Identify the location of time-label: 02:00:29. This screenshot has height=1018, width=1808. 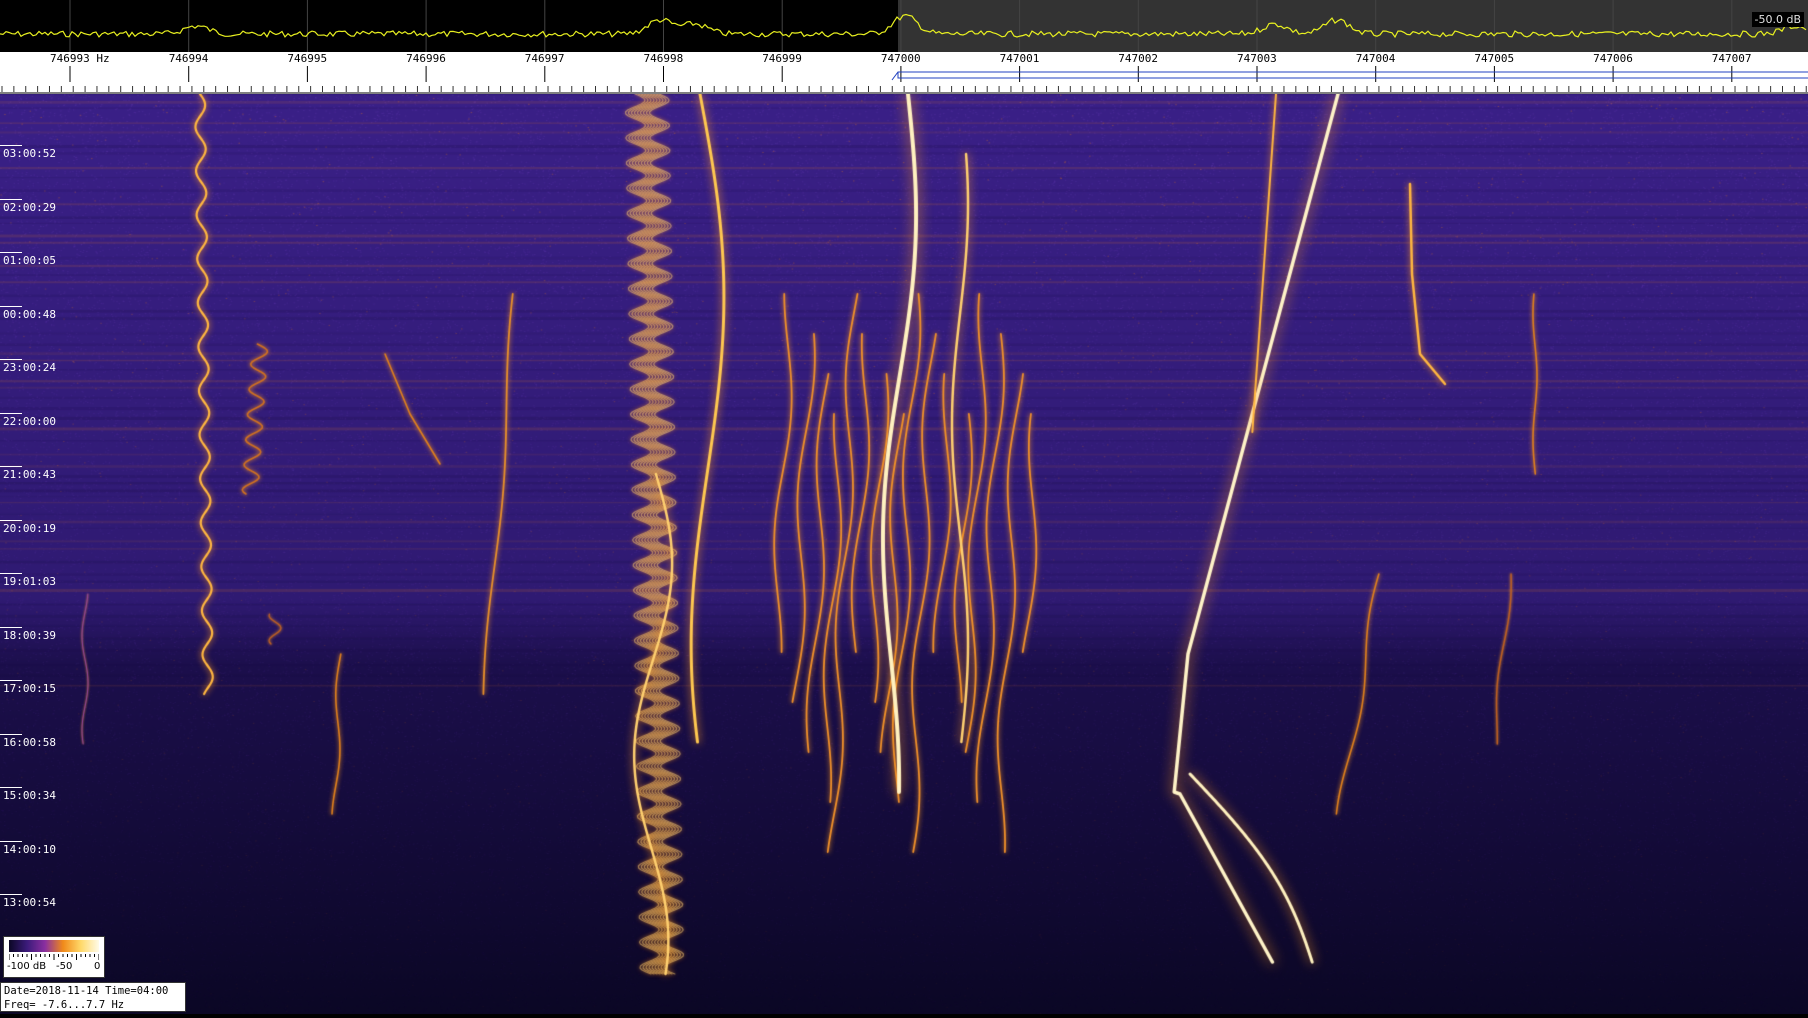
(29, 207).